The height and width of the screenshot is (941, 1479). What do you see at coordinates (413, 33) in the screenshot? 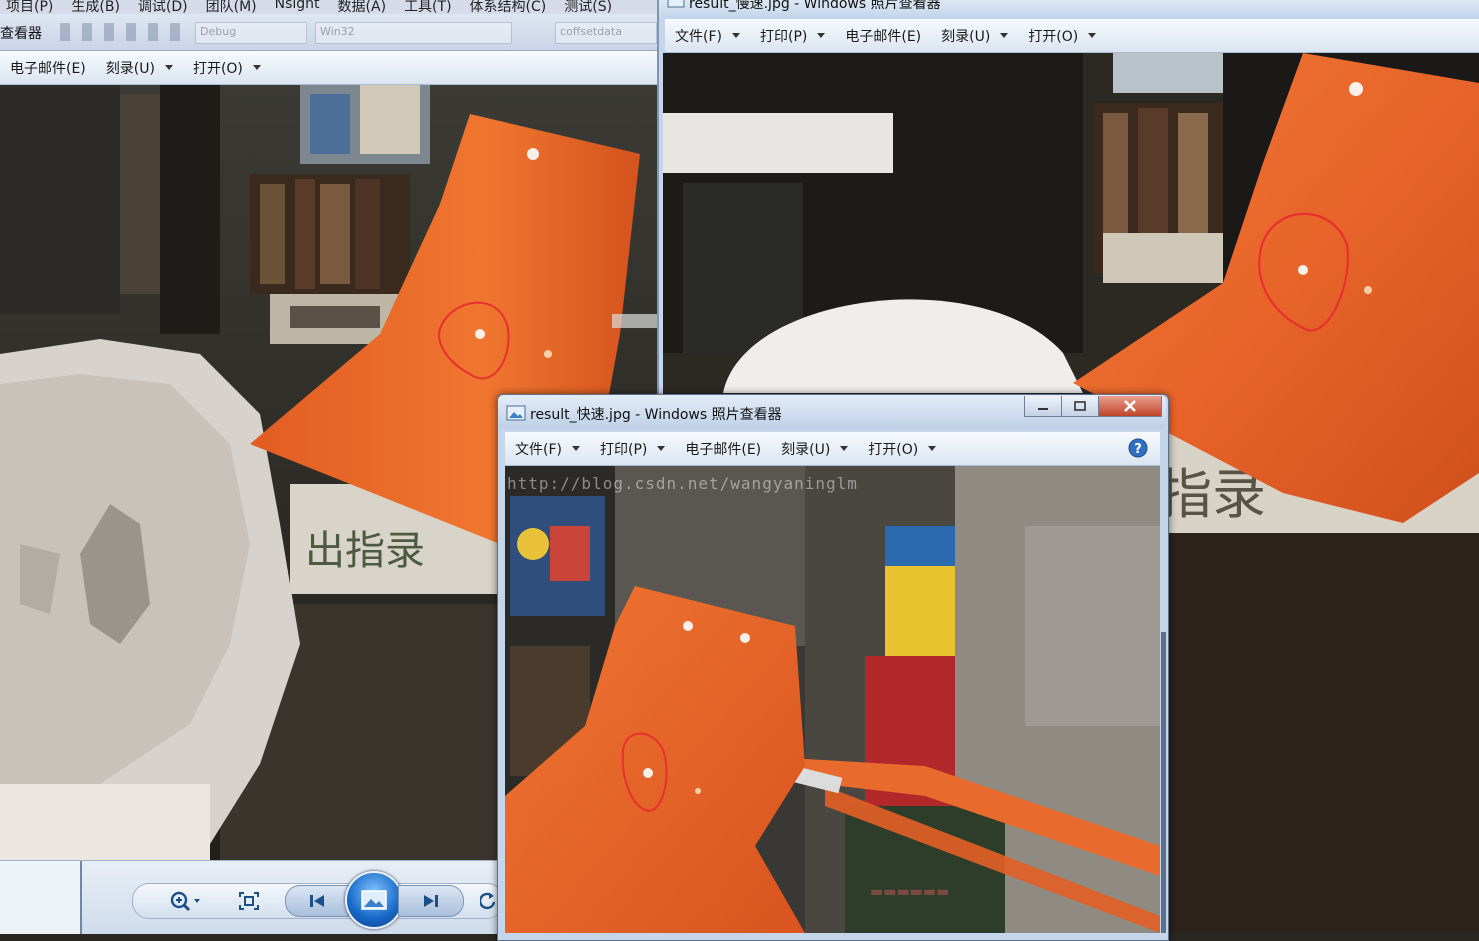
I see `vs-platform-dropdown: Win32` at bounding box center [413, 33].